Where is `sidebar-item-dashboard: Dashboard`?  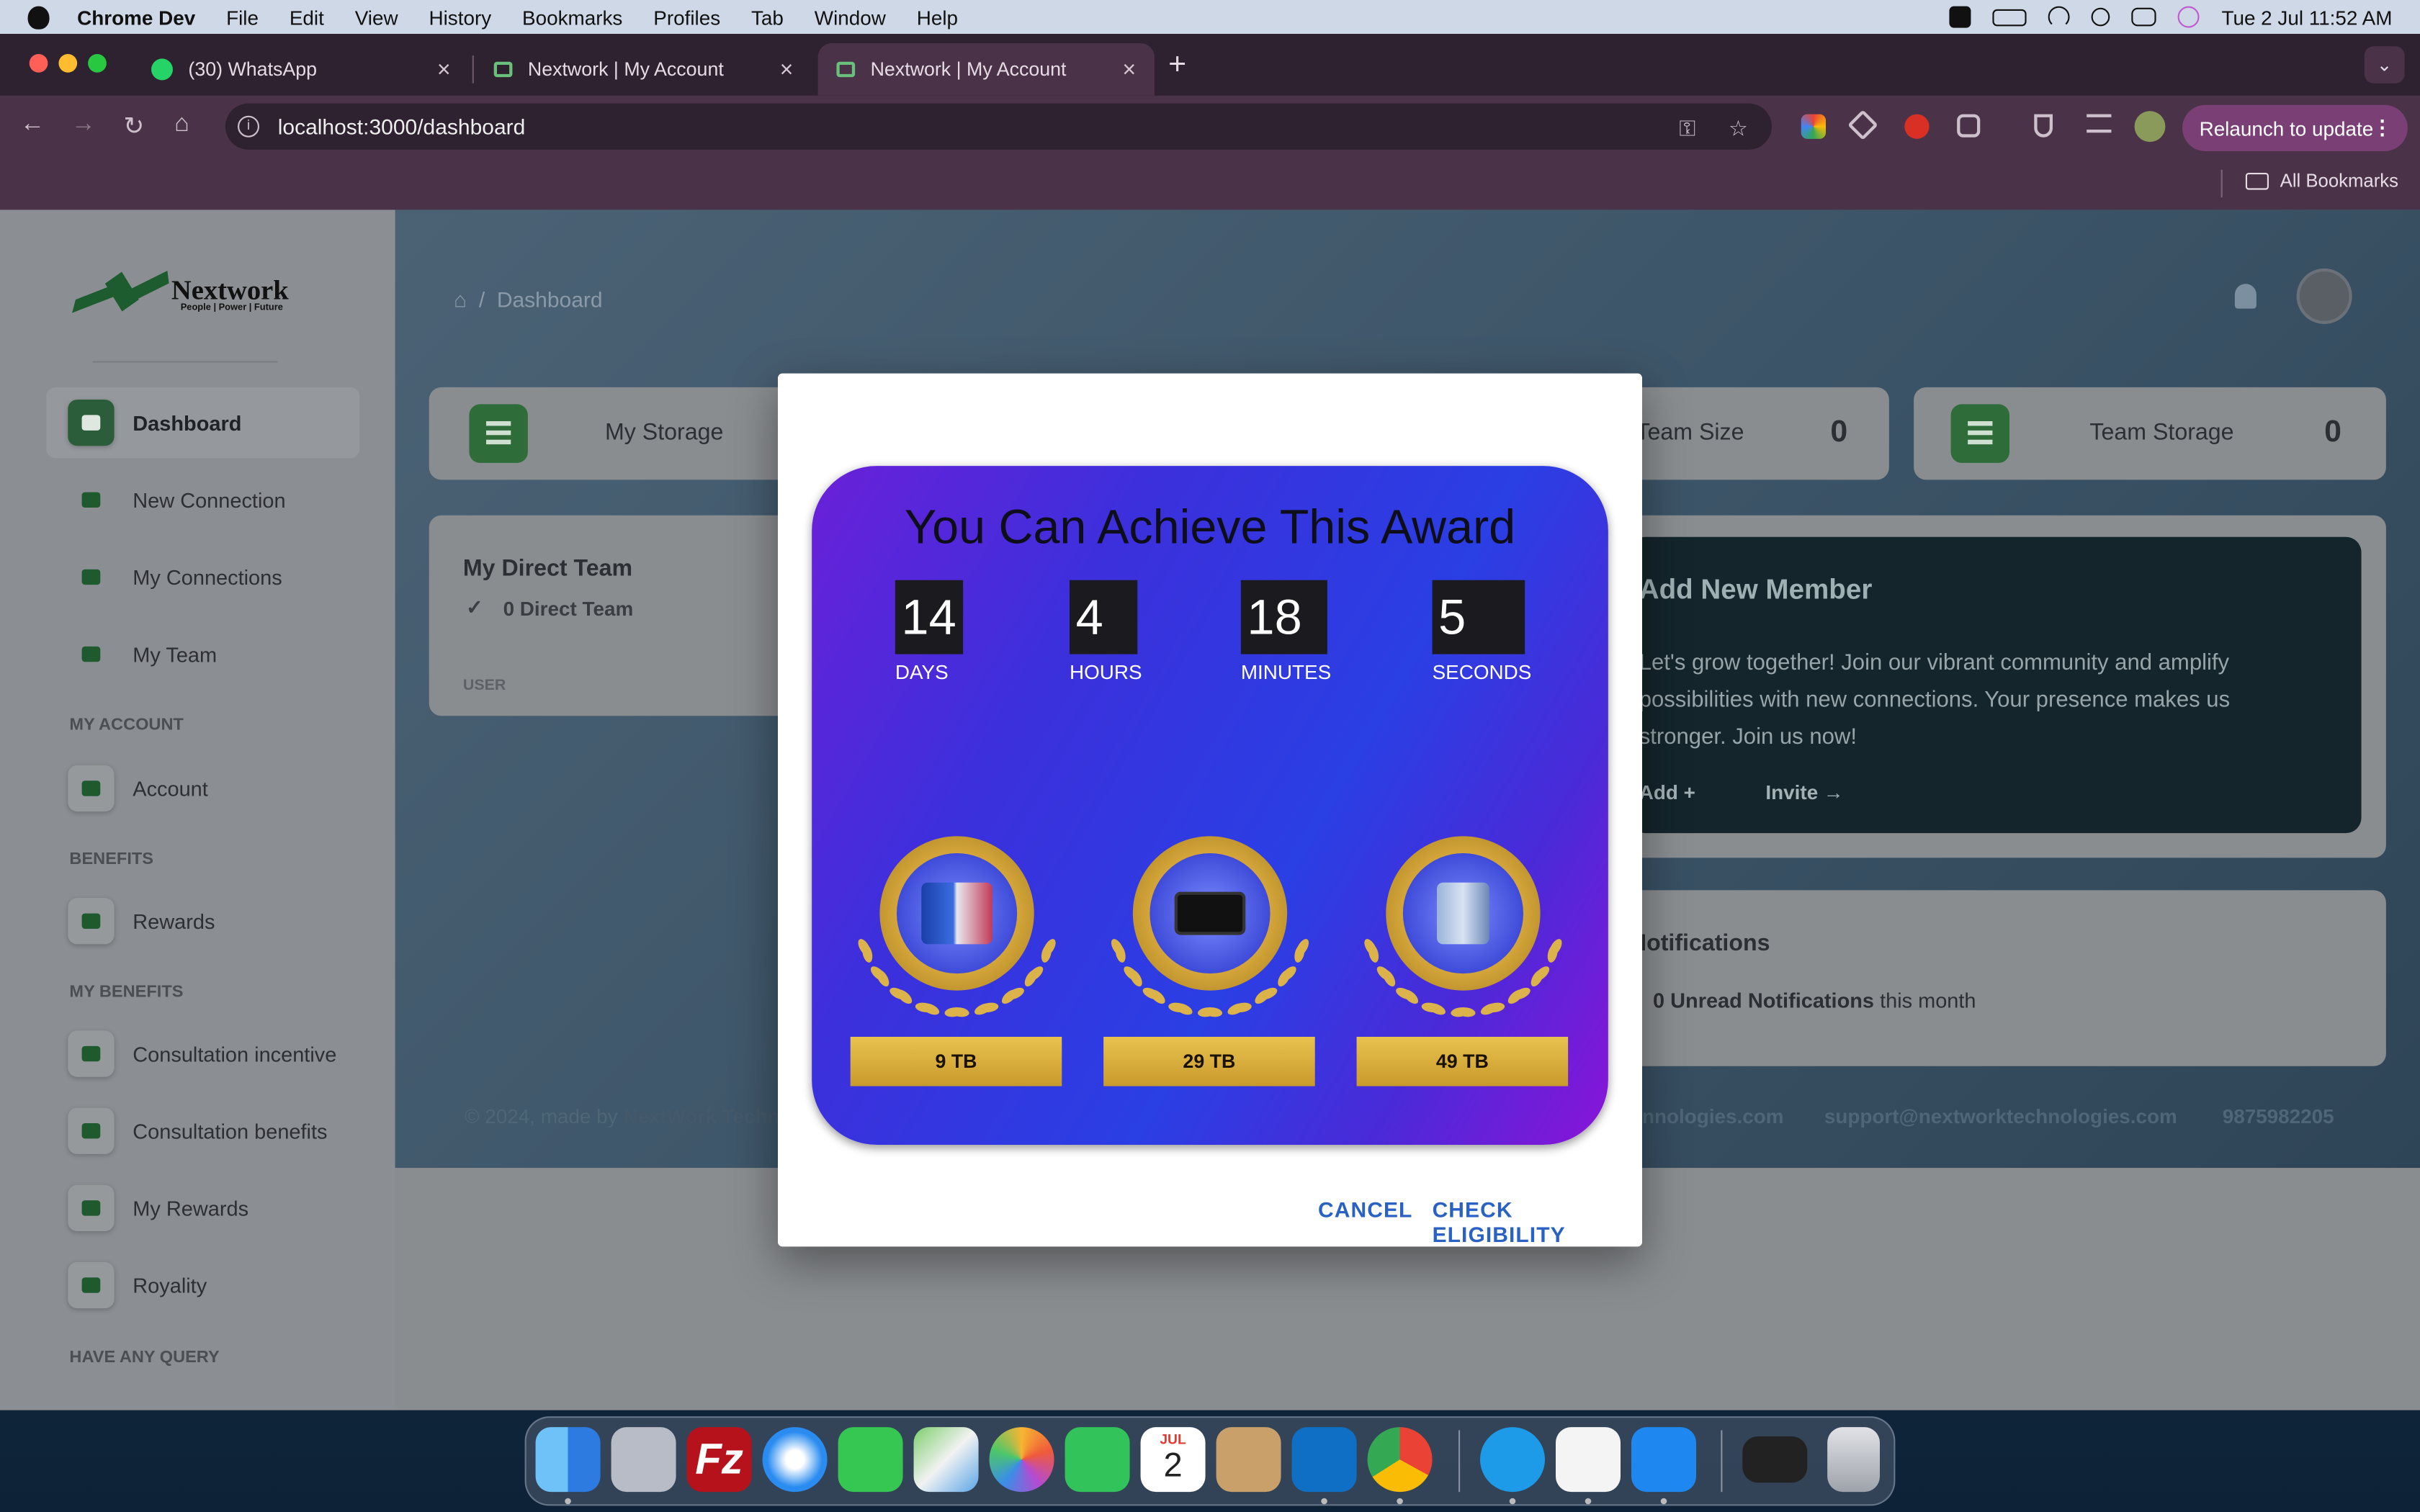
sidebar-item-dashboard: Dashboard is located at coordinates (203, 423).